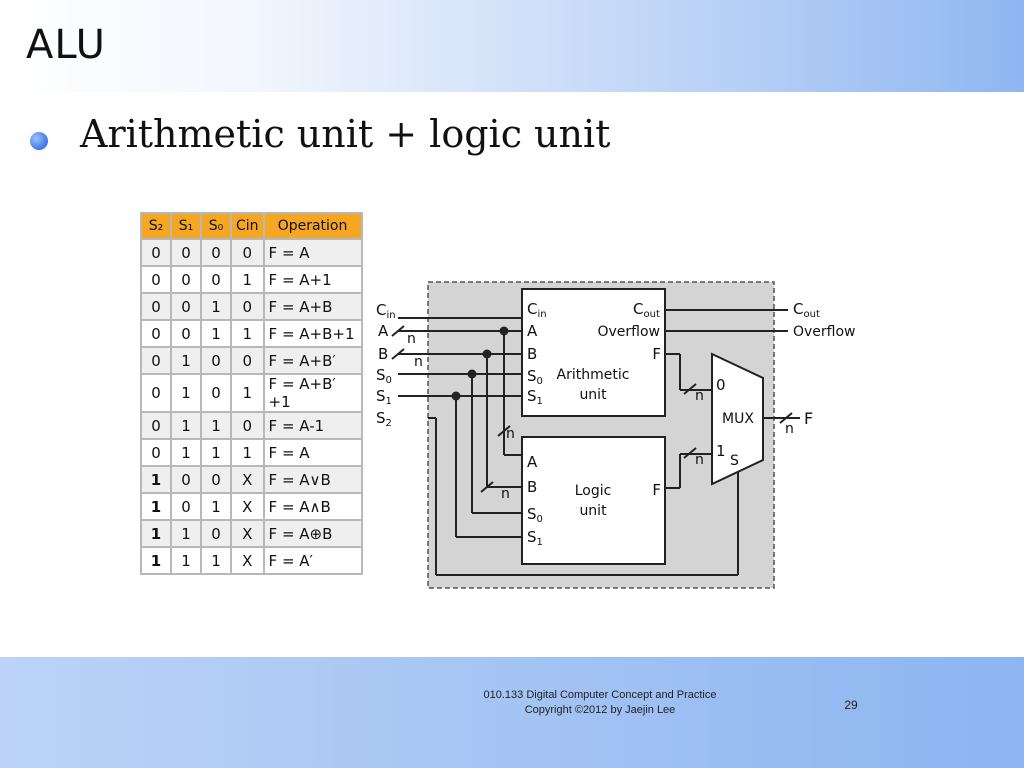 The height and width of the screenshot is (768, 1024). I want to click on bus-width-b: n, so click(418, 362).